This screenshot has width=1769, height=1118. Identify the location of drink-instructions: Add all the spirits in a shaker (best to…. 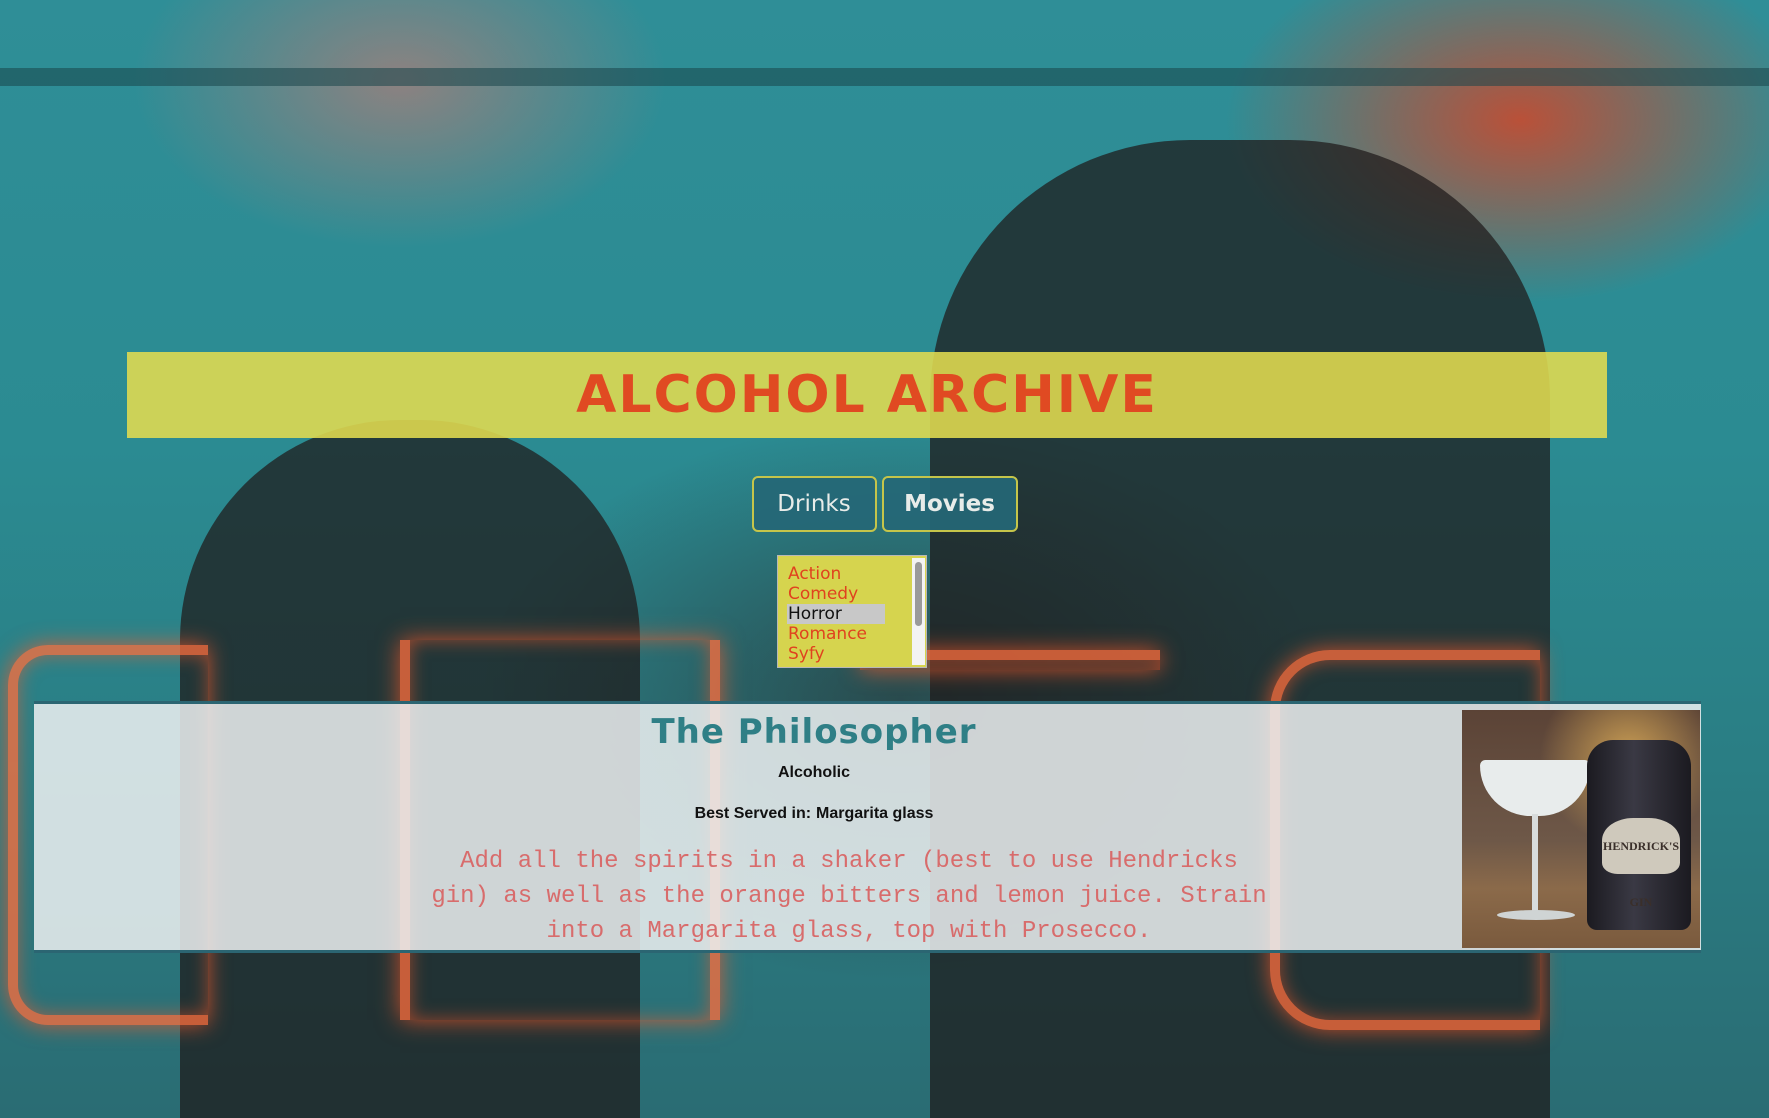
(849, 896).